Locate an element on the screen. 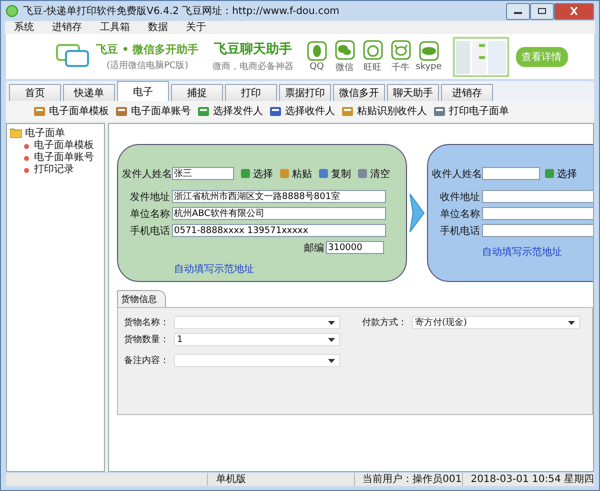 This screenshot has height=491, width=600. toolbar-button: 电子面单账号 is located at coordinates (153, 111).